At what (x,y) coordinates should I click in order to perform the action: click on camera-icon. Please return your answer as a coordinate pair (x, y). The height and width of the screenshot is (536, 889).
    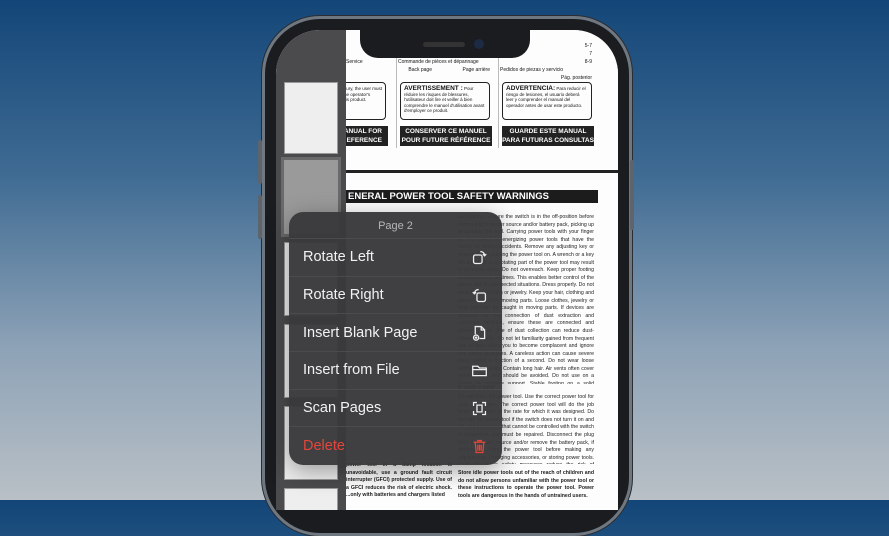
    Looking at the image, I should click on (479, 44).